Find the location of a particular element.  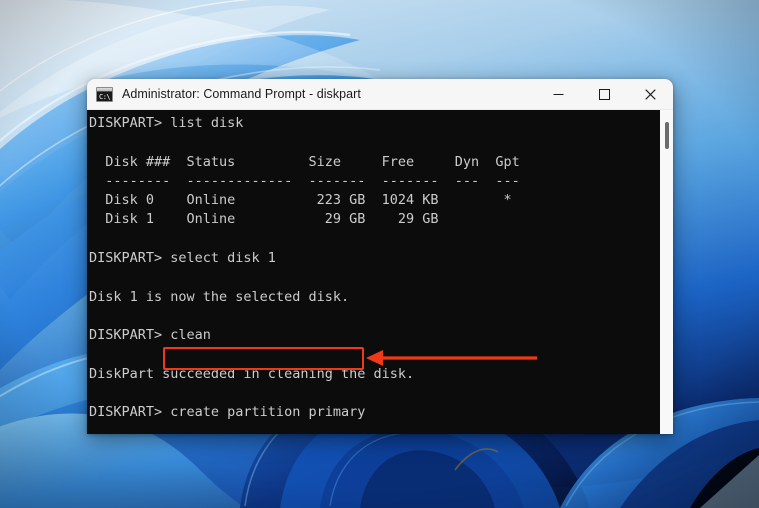

minimize-button is located at coordinates (558, 94).